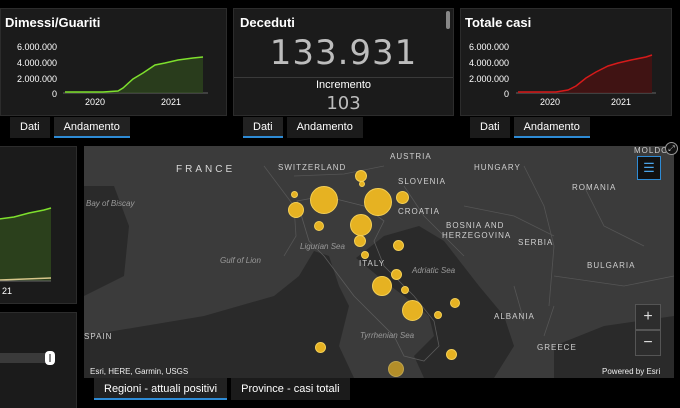 This screenshot has width=680, height=408. I want to click on deaths-panel: Deceduti 133.931 Incremento 103, so click(343, 62).